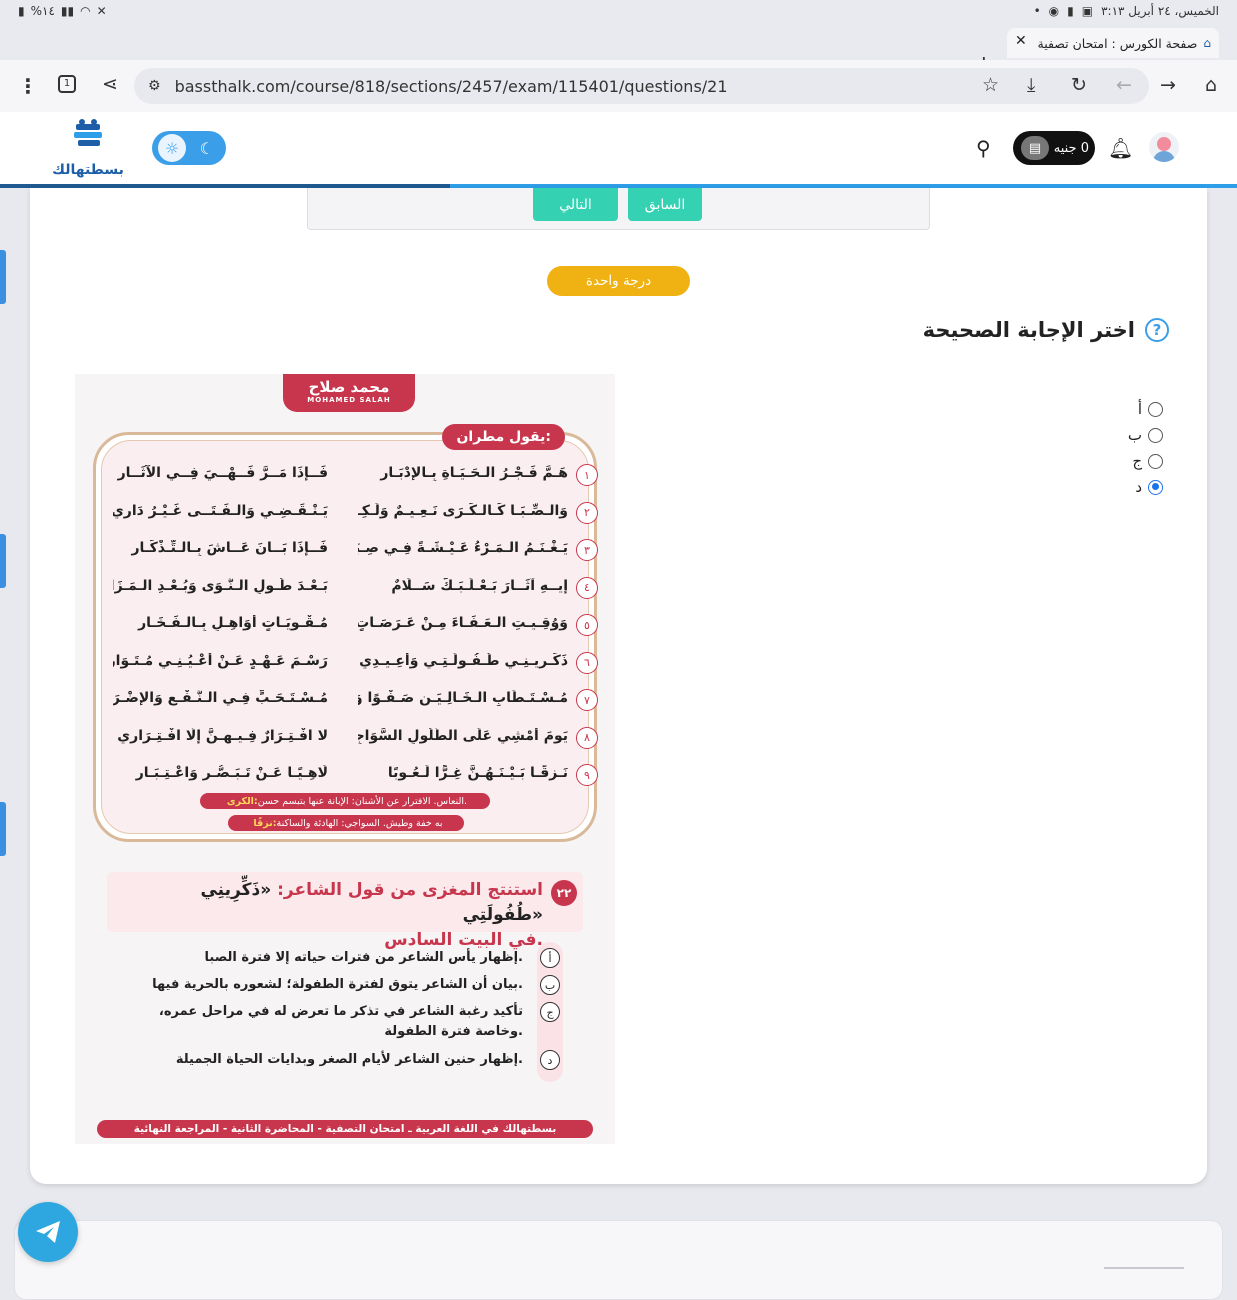 This screenshot has height=1300, width=1237. I want to click on image-answer-a-label: أ, so click(550, 958).